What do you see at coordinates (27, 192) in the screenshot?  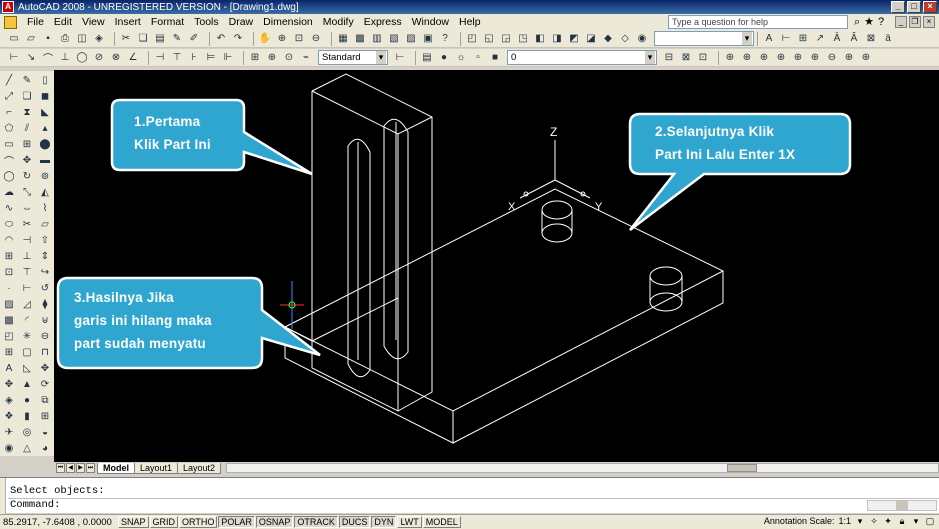 I see `scale-icon: ⤡` at bounding box center [27, 192].